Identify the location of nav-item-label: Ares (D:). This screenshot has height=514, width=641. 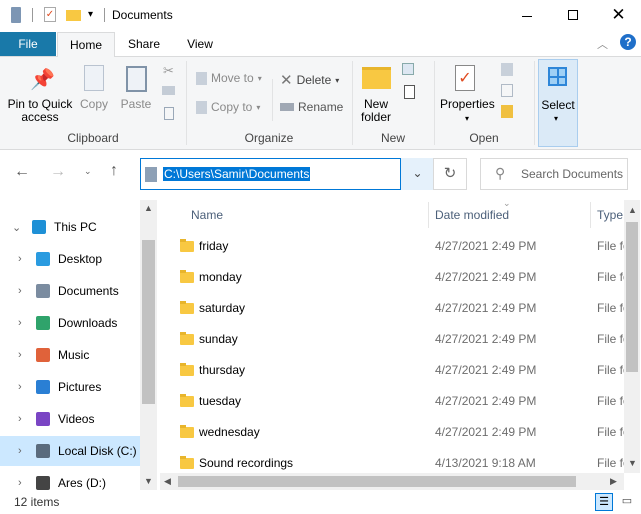
(82, 483).